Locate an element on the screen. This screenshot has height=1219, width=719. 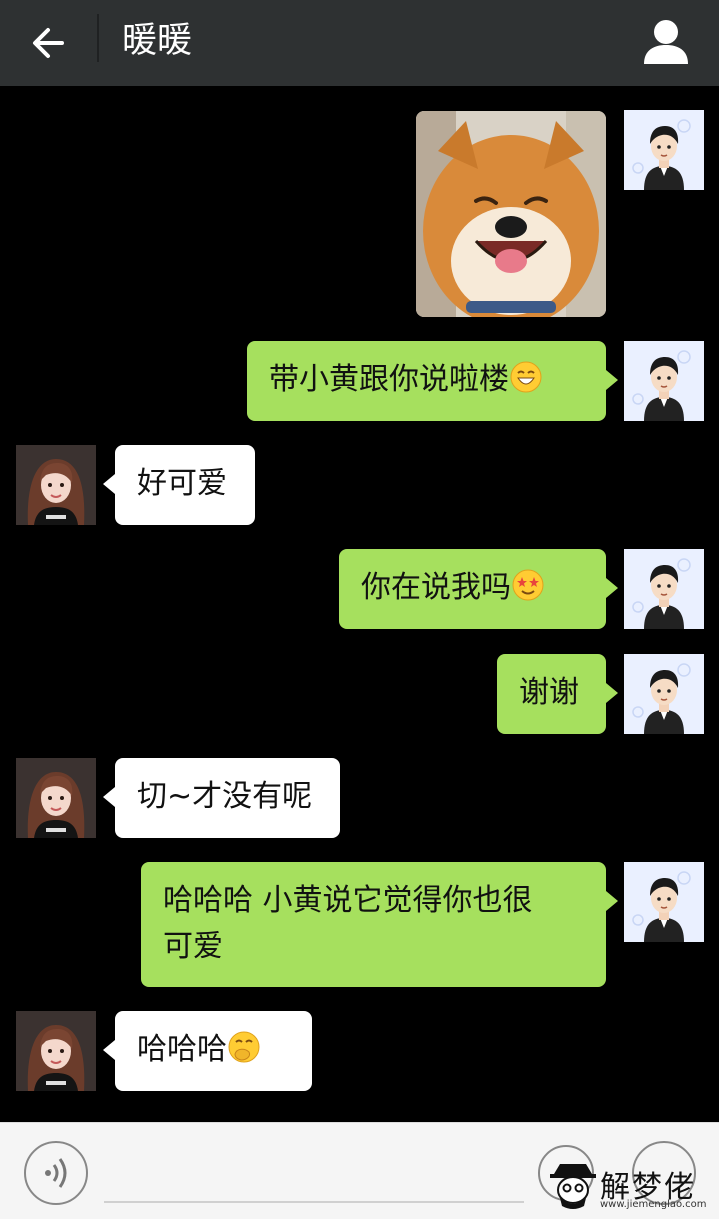
chat-info-button is located at coordinates (666, 42).